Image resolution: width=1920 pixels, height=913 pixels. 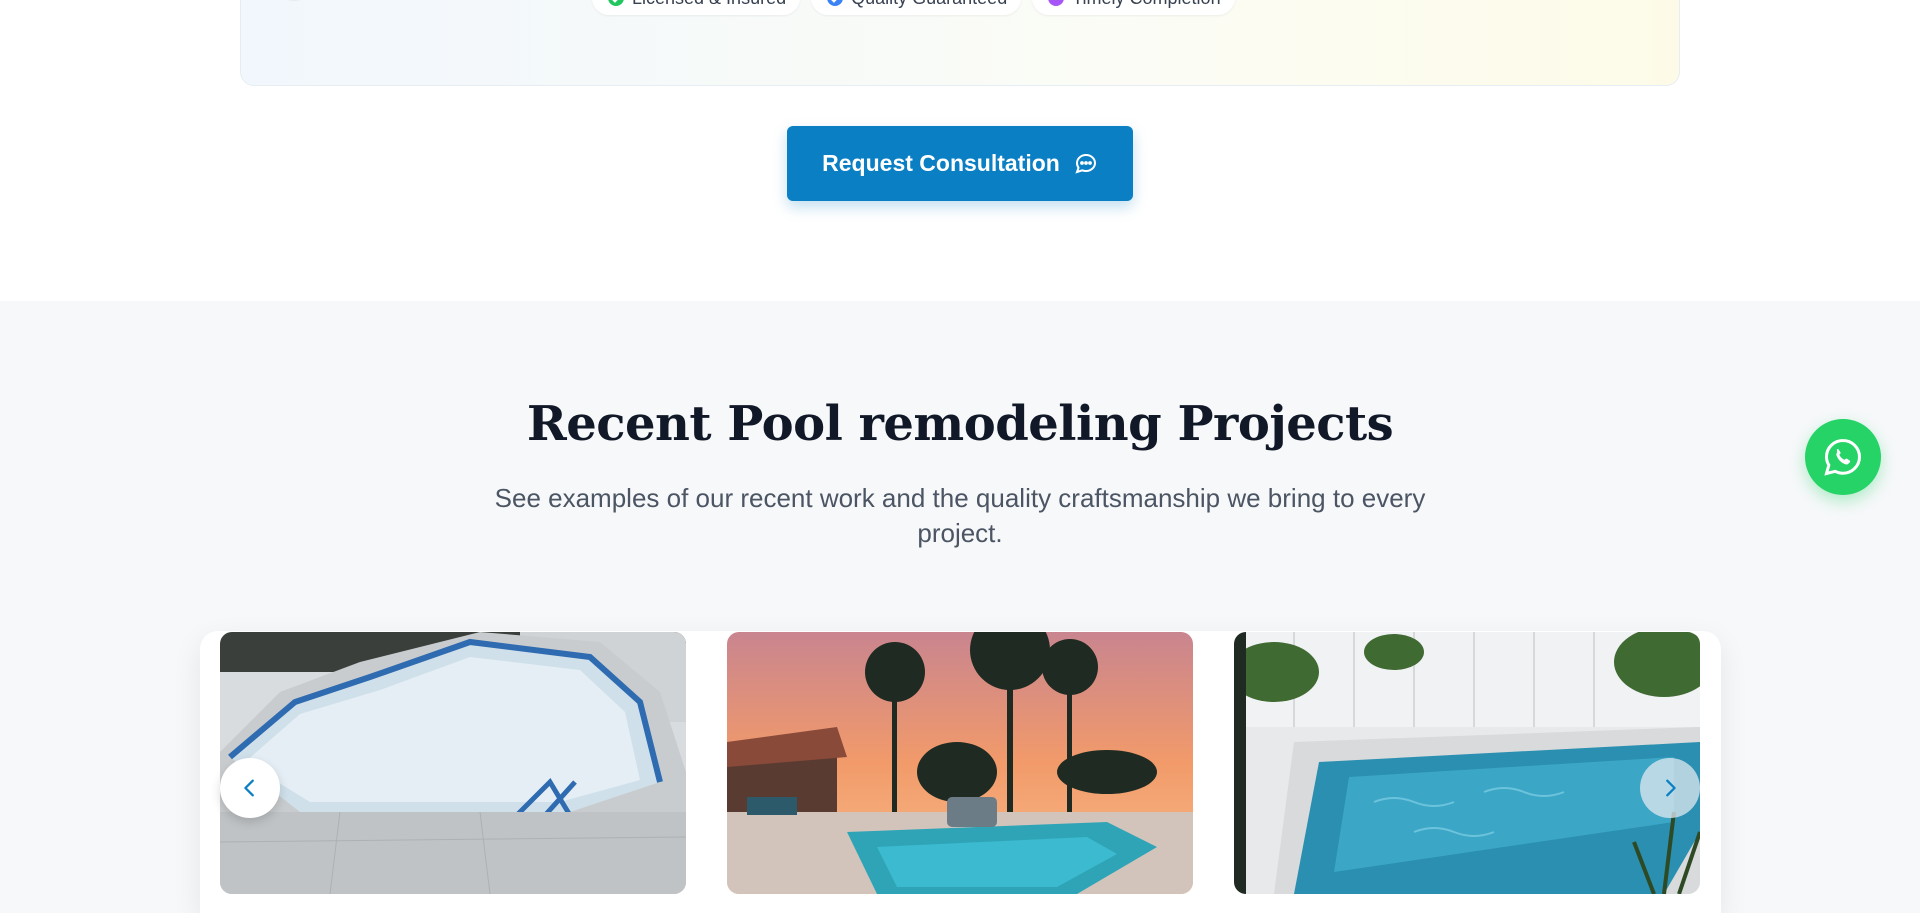 I want to click on whatsapp-icon, so click(x=1843, y=457).